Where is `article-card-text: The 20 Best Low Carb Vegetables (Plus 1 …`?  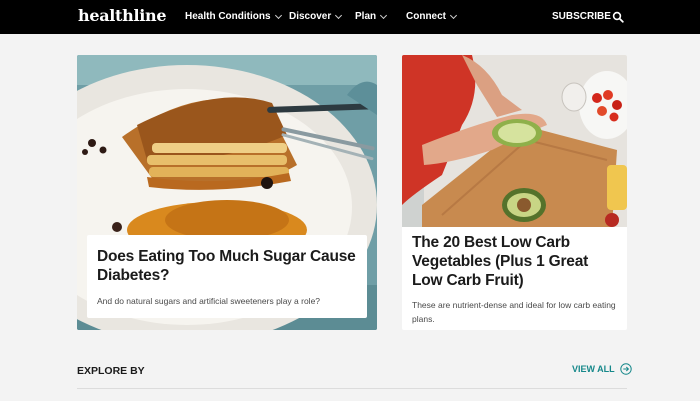 article-card-text: The 20 Best Low Carb Vegetables (Plus 1 … is located at coordinates (517, 279).